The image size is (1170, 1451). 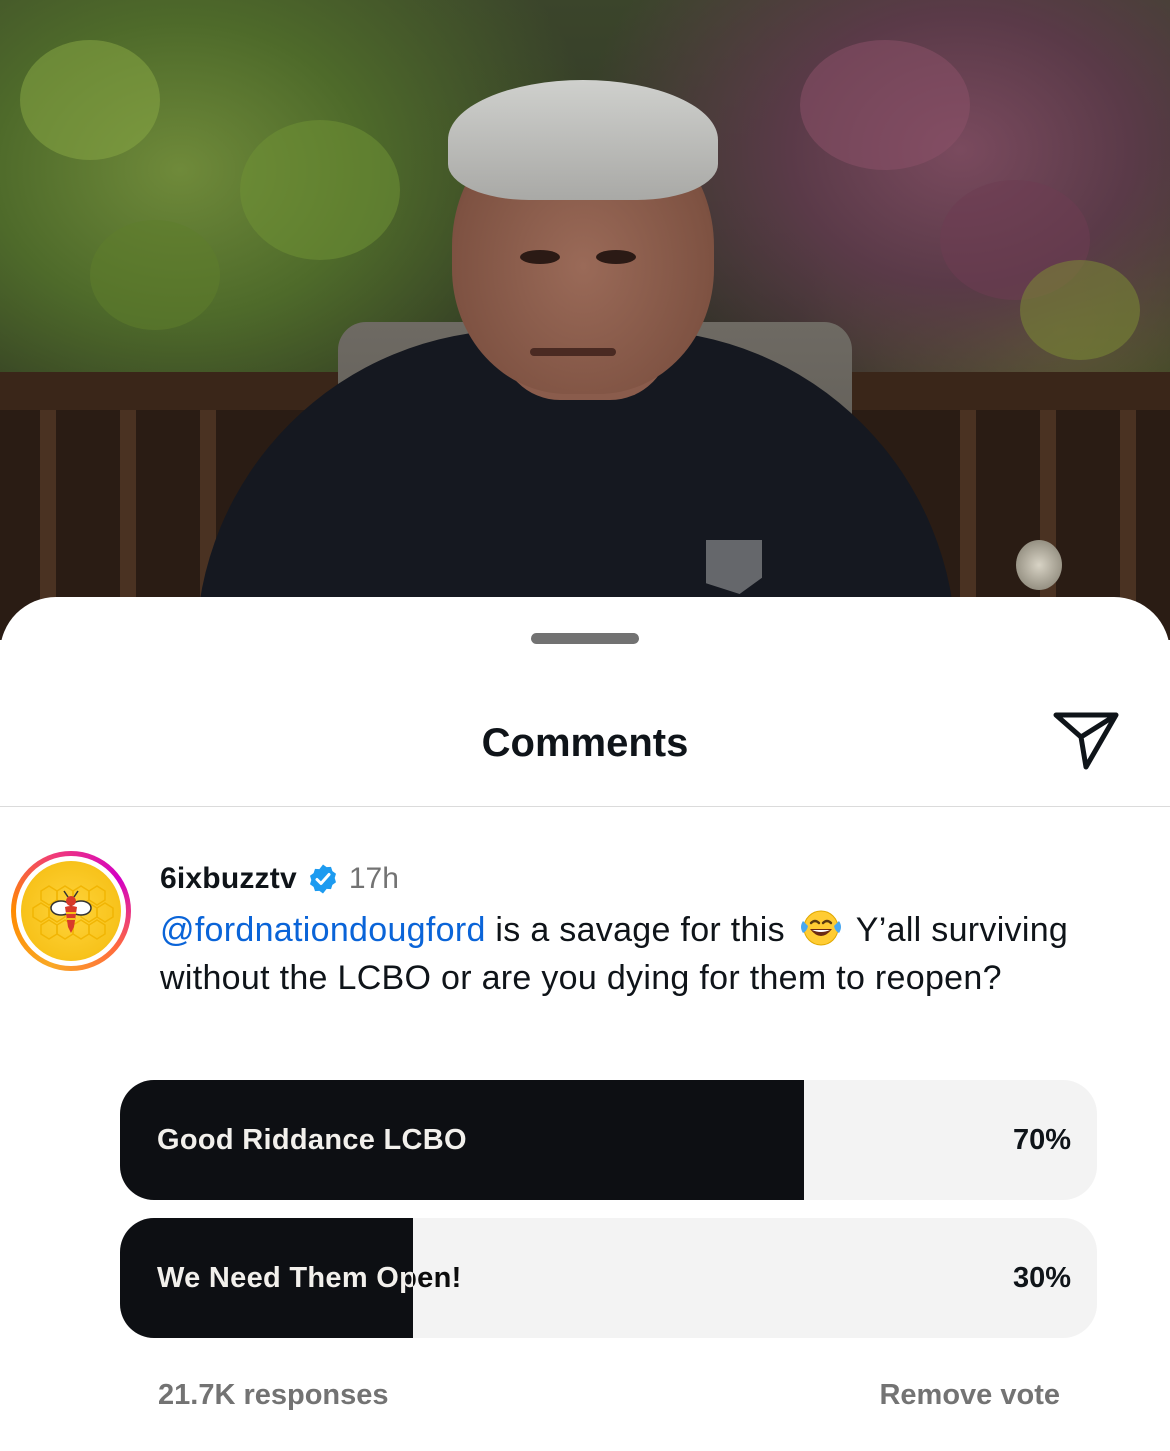 I want to click on username: 6ixbuzztv, so click(x=228, y=879).